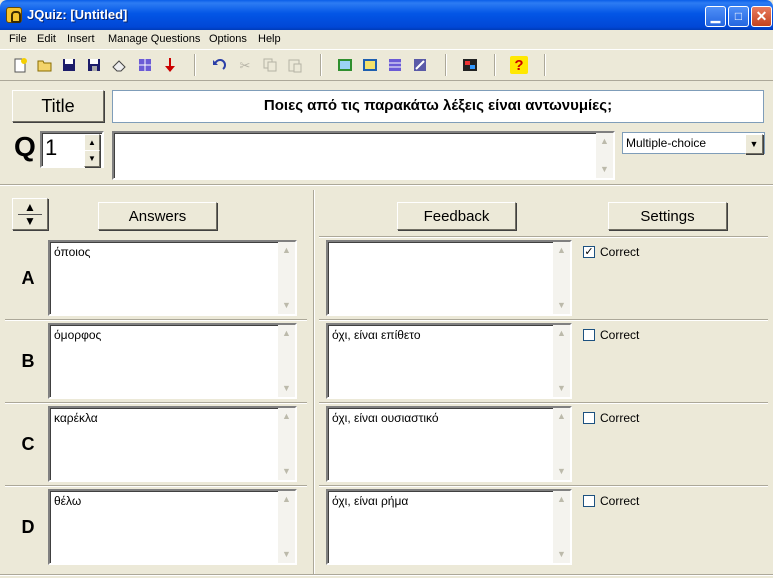 Image resolution: width=773 pixels, height=578 pixels. Describe the element at coordinates (157, 216) in the screenshot. I see `answers-button: Answers` at that location.